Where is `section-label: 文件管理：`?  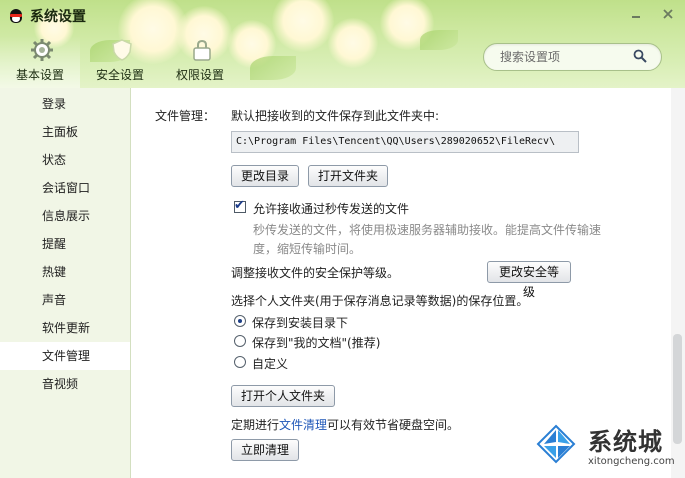
section-label: 文件管理： is located at coordinates (185, 116).